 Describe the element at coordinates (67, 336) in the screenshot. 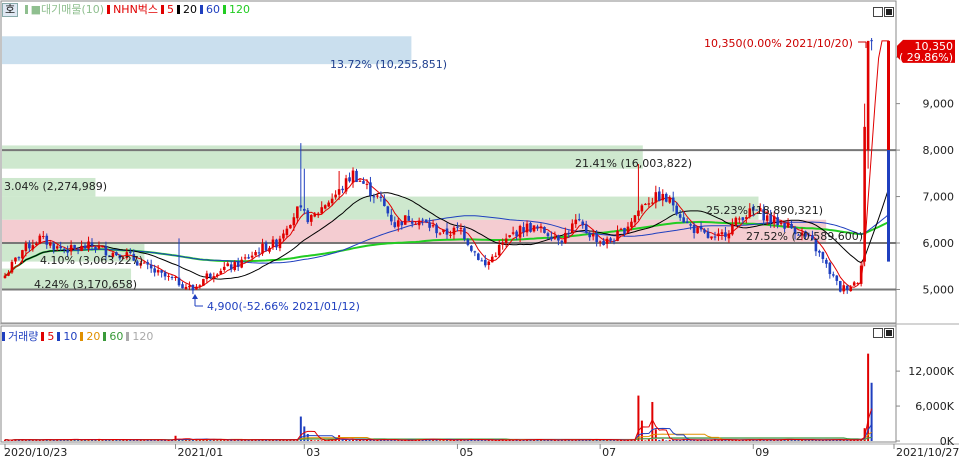

I see `volume-legend-item-2: 10` at that location.